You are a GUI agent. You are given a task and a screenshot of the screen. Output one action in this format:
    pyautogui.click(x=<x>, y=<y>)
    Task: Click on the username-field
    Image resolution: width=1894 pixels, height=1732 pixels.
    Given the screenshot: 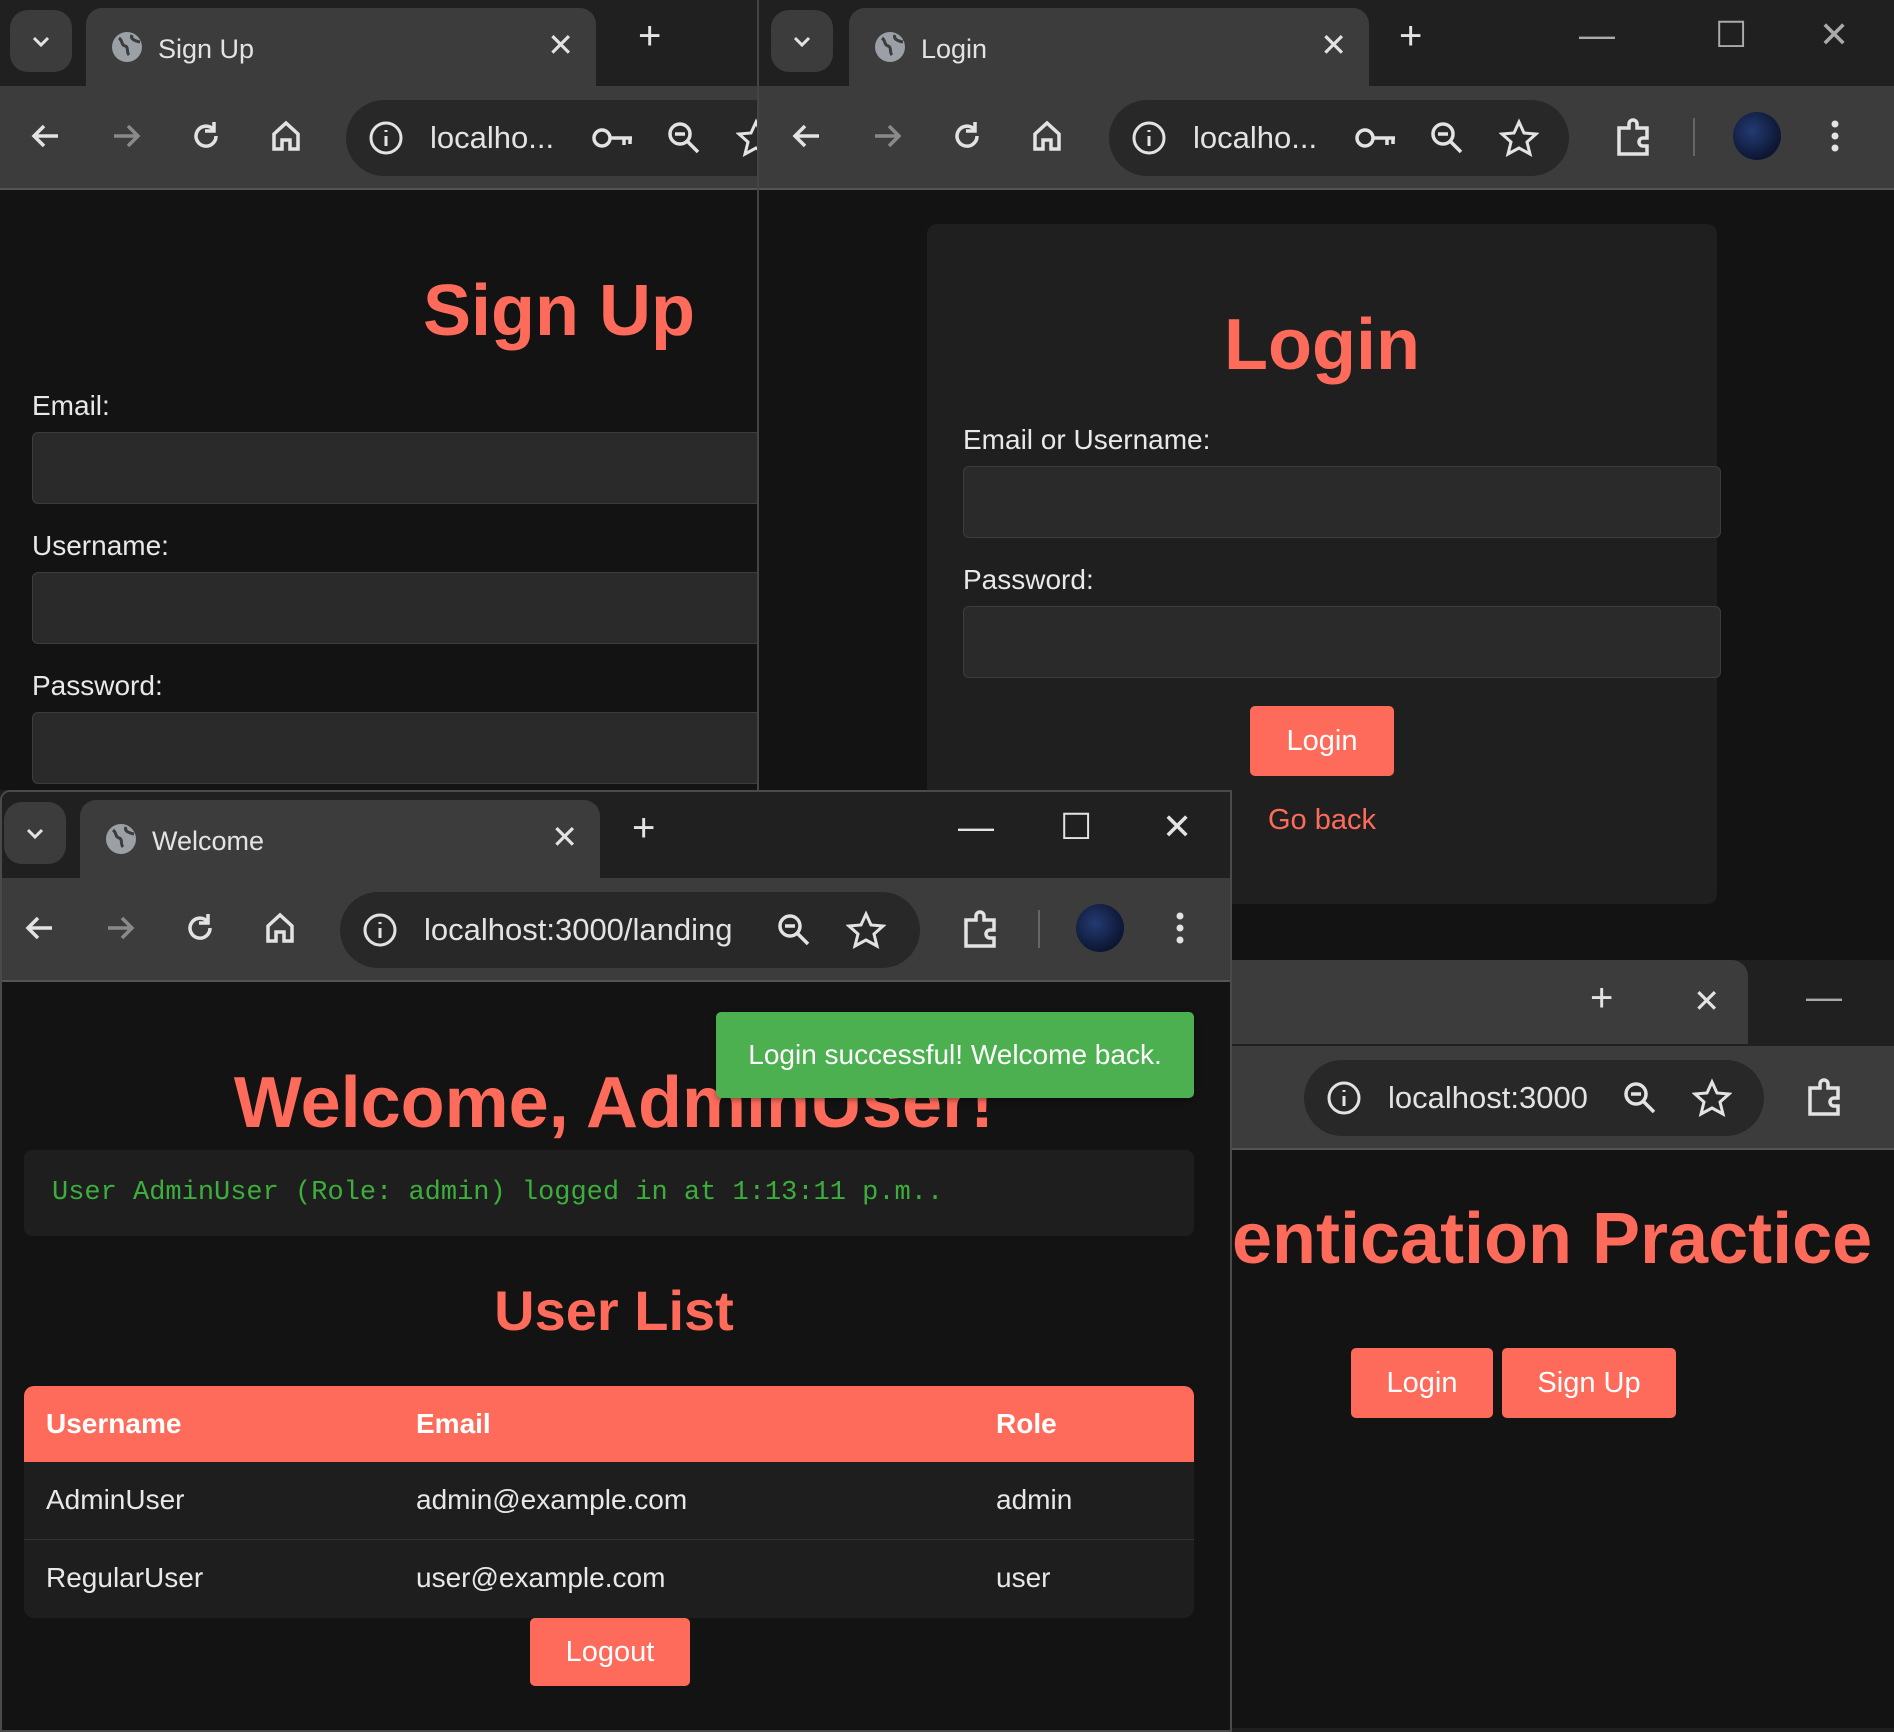 What is the action you would take?
    pyautogui.click(x=394, y=608)
    